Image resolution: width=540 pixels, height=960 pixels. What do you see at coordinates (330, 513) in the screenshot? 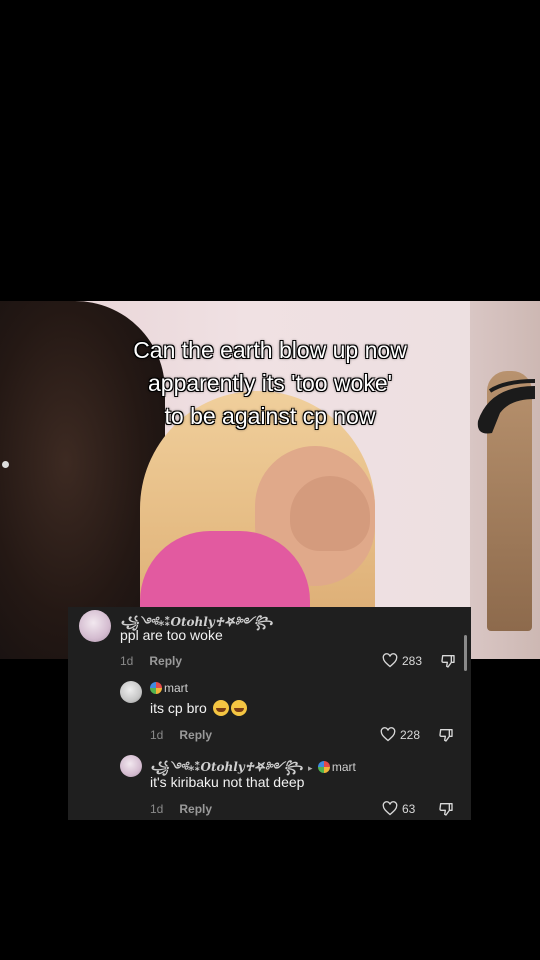
I see `hand-covering-face` at bounding box center [330, 513].